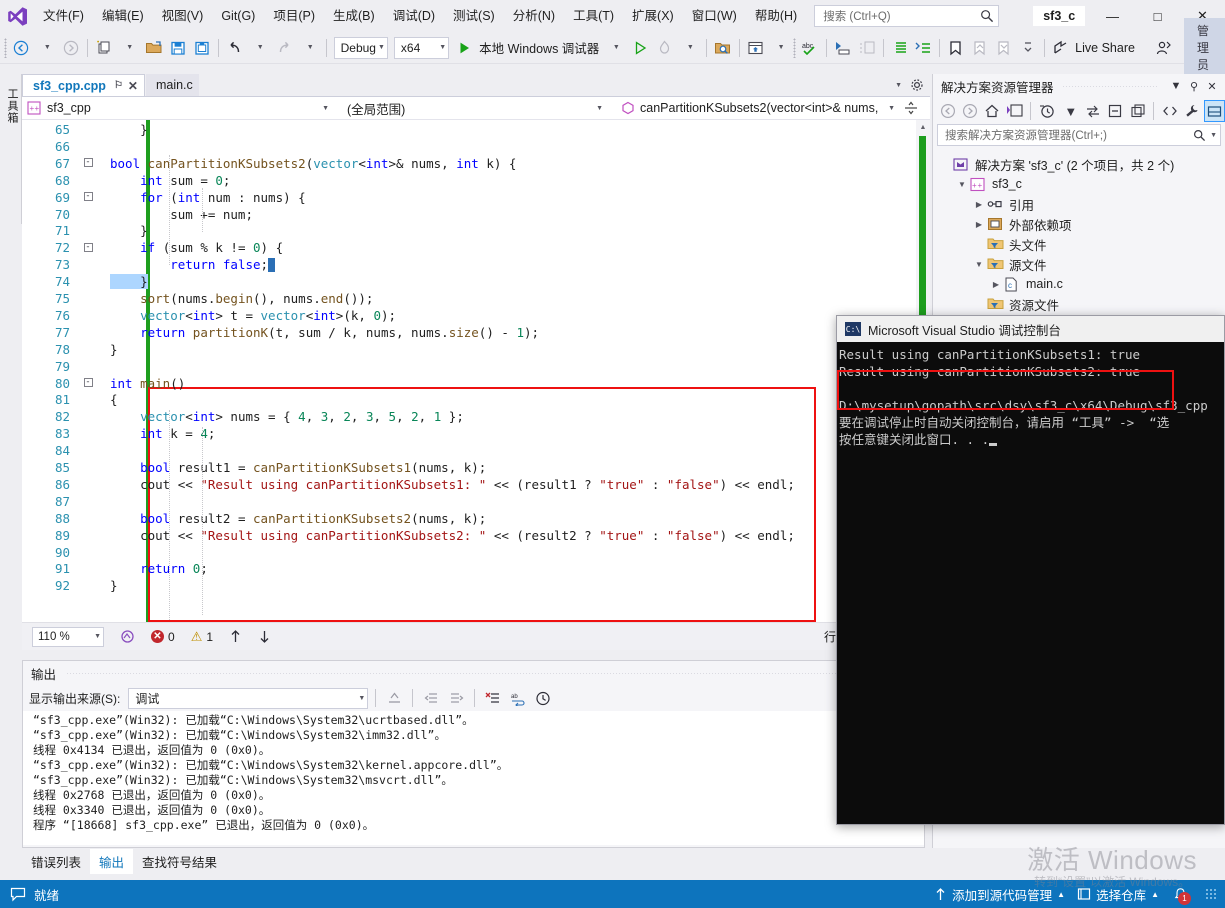 The width and height of the screenshot is (1225, 908). Describe the element at coordinates (1115, 111) in the screenshot. I see `collapse-all-icon` at that location.